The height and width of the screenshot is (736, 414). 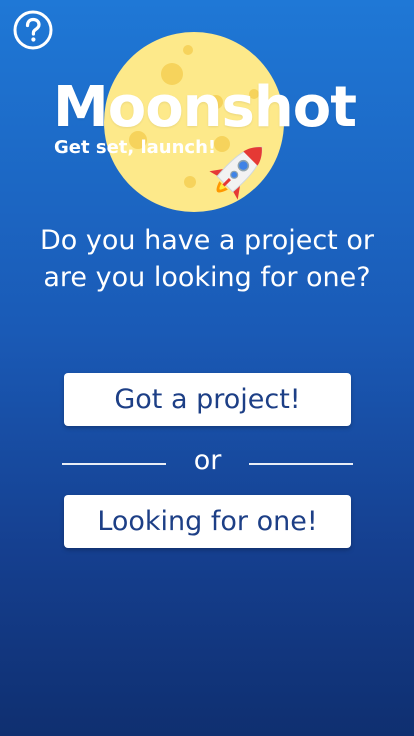 I want to click on help-button, so click(x=33, y=30).